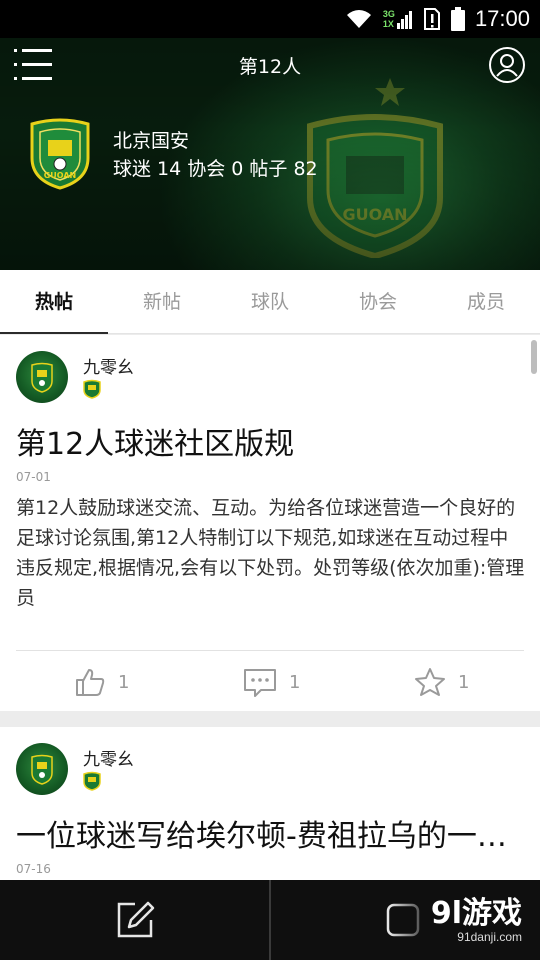  I want to click on post-title: 第12人球迷社区版规, so click(155, 441).